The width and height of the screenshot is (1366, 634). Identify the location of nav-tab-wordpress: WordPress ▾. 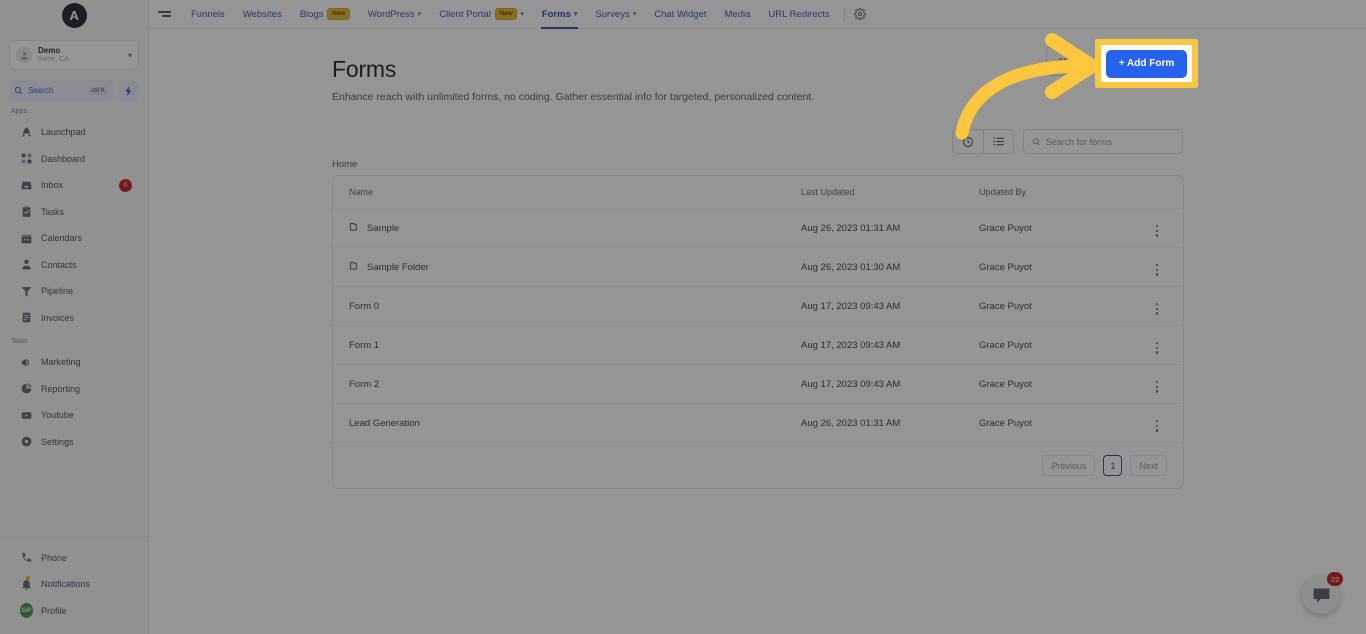
(394, 14).